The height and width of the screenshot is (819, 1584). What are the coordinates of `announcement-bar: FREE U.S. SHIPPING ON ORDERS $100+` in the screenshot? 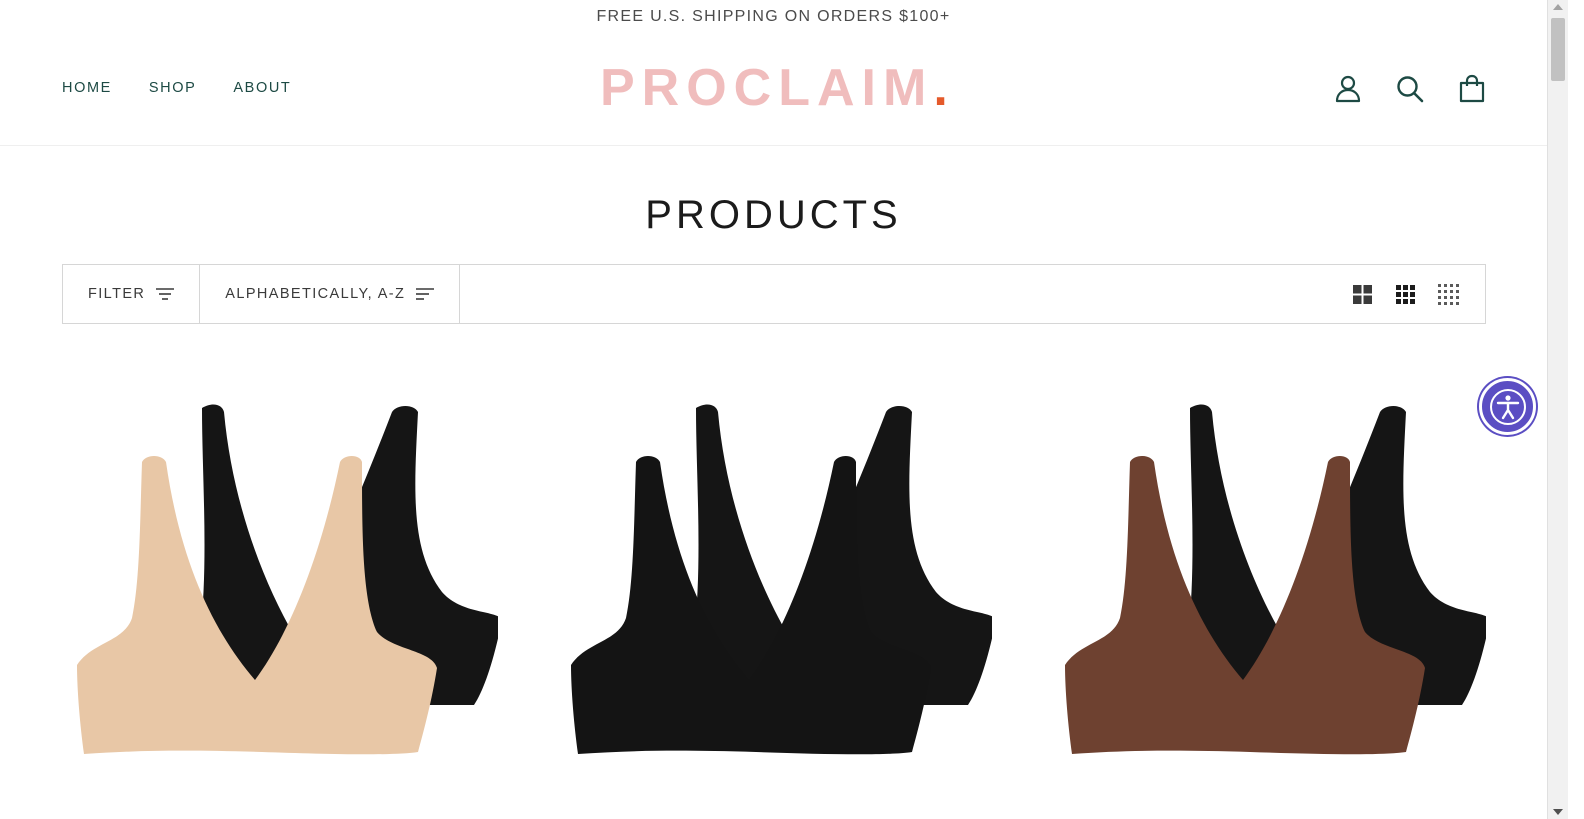 It's located at (773, 18).